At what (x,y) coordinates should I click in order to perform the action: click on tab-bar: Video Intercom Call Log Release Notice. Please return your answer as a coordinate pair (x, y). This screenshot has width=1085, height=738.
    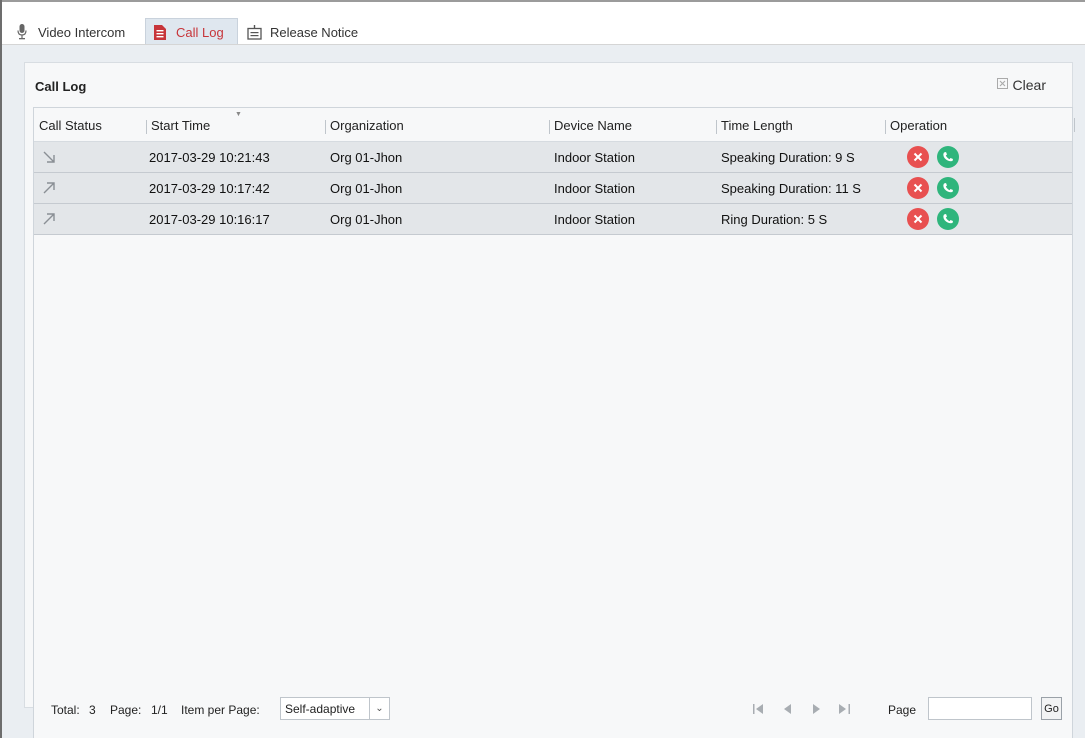
    Looking at the image, I should click on (543, 24).